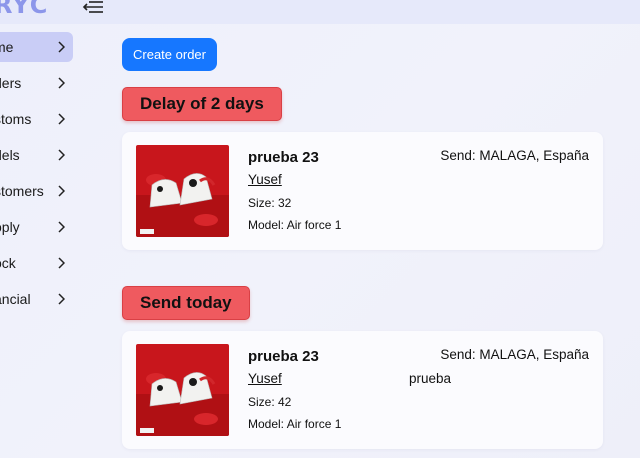 This screenshot has height=458, width=640. What do you see at coordinates (169, 54) in the screenshot?
I see `create-order-button: Create order` at bounding box center [169, 54].